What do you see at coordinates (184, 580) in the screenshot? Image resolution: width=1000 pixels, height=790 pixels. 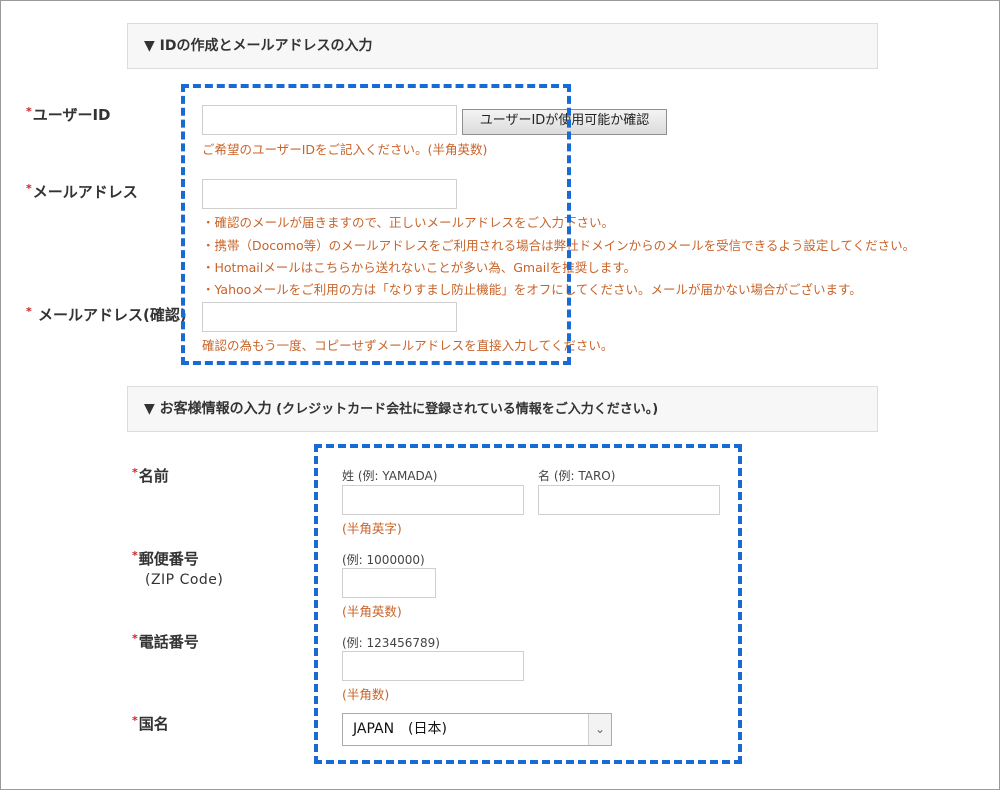 I see `zip-sublabel: (ZIP Code)` at bounding box center [184, 580].